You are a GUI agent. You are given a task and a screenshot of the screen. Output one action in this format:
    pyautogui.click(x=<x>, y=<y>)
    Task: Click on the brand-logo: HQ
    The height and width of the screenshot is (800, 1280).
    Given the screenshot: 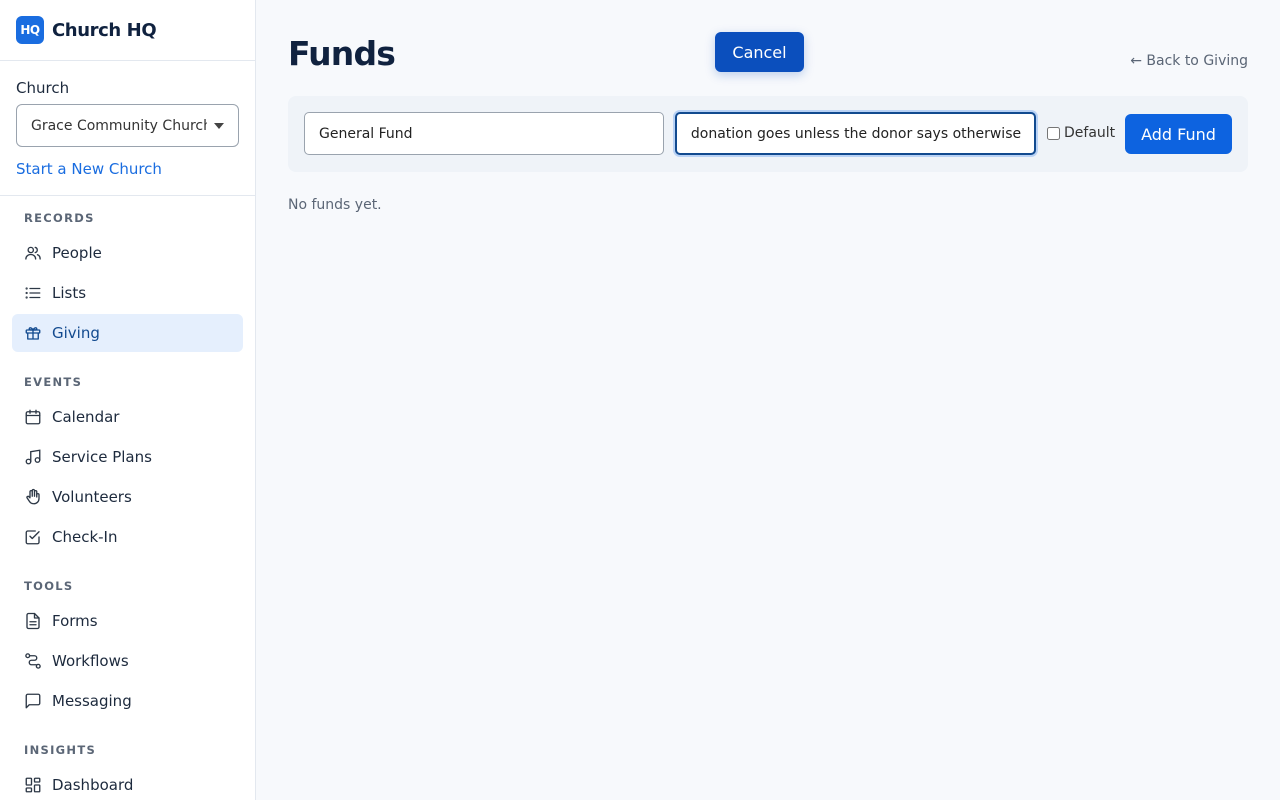 What is the action you would take?
    pyautogui.click(x=30, y=30)
    